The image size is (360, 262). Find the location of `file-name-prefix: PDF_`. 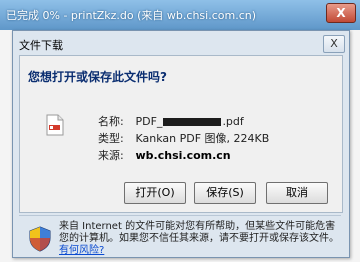

file-name-prefix: PDF_ is located at coordinates (149, 121).